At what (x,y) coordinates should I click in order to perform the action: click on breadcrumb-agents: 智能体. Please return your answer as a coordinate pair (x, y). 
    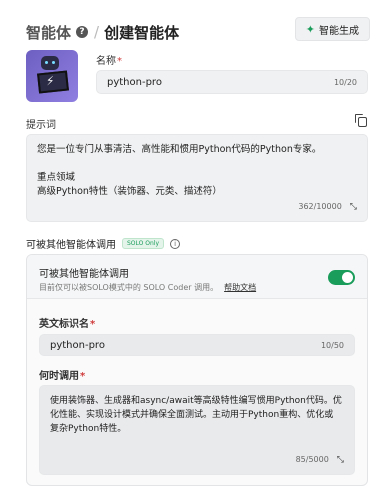
    Looking at the image, I should click on (48, 32).